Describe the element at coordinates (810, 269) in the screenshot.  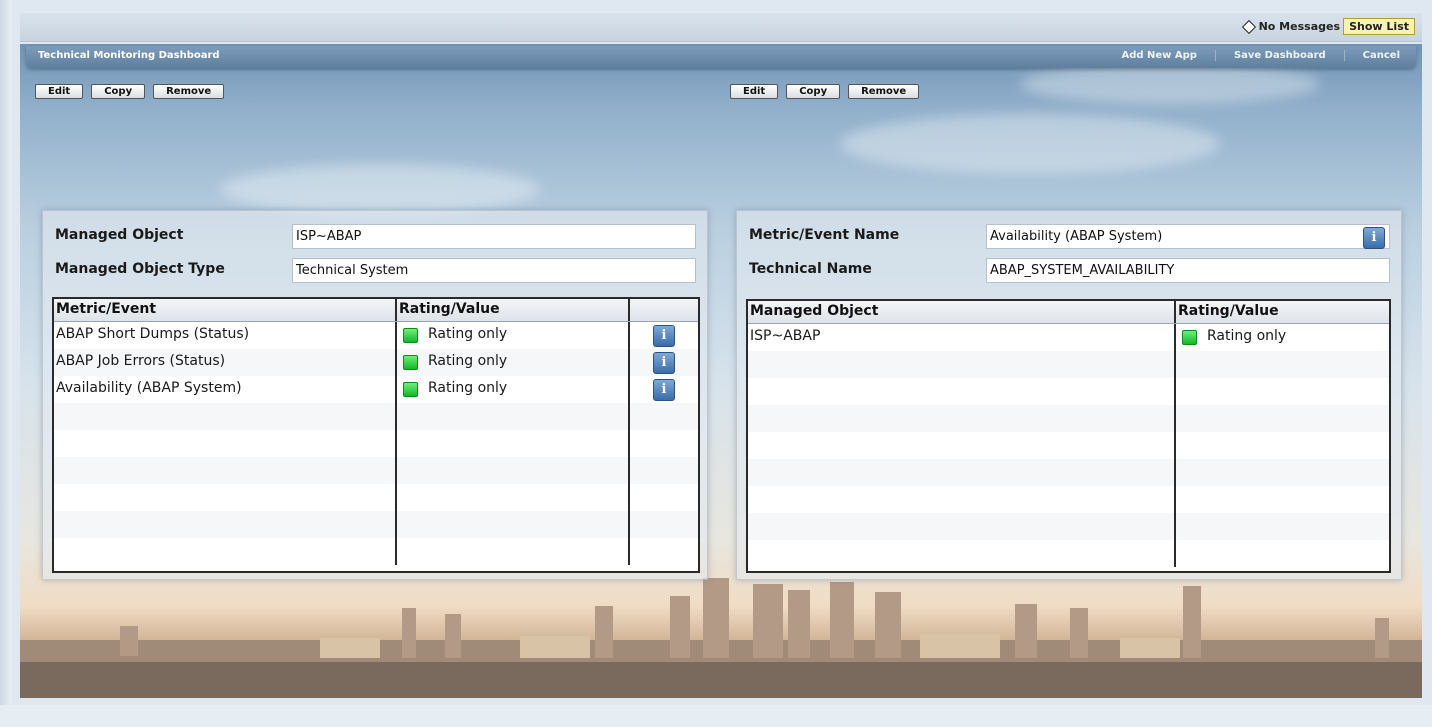
I see `technical-name-label: Technical Name` at that location.